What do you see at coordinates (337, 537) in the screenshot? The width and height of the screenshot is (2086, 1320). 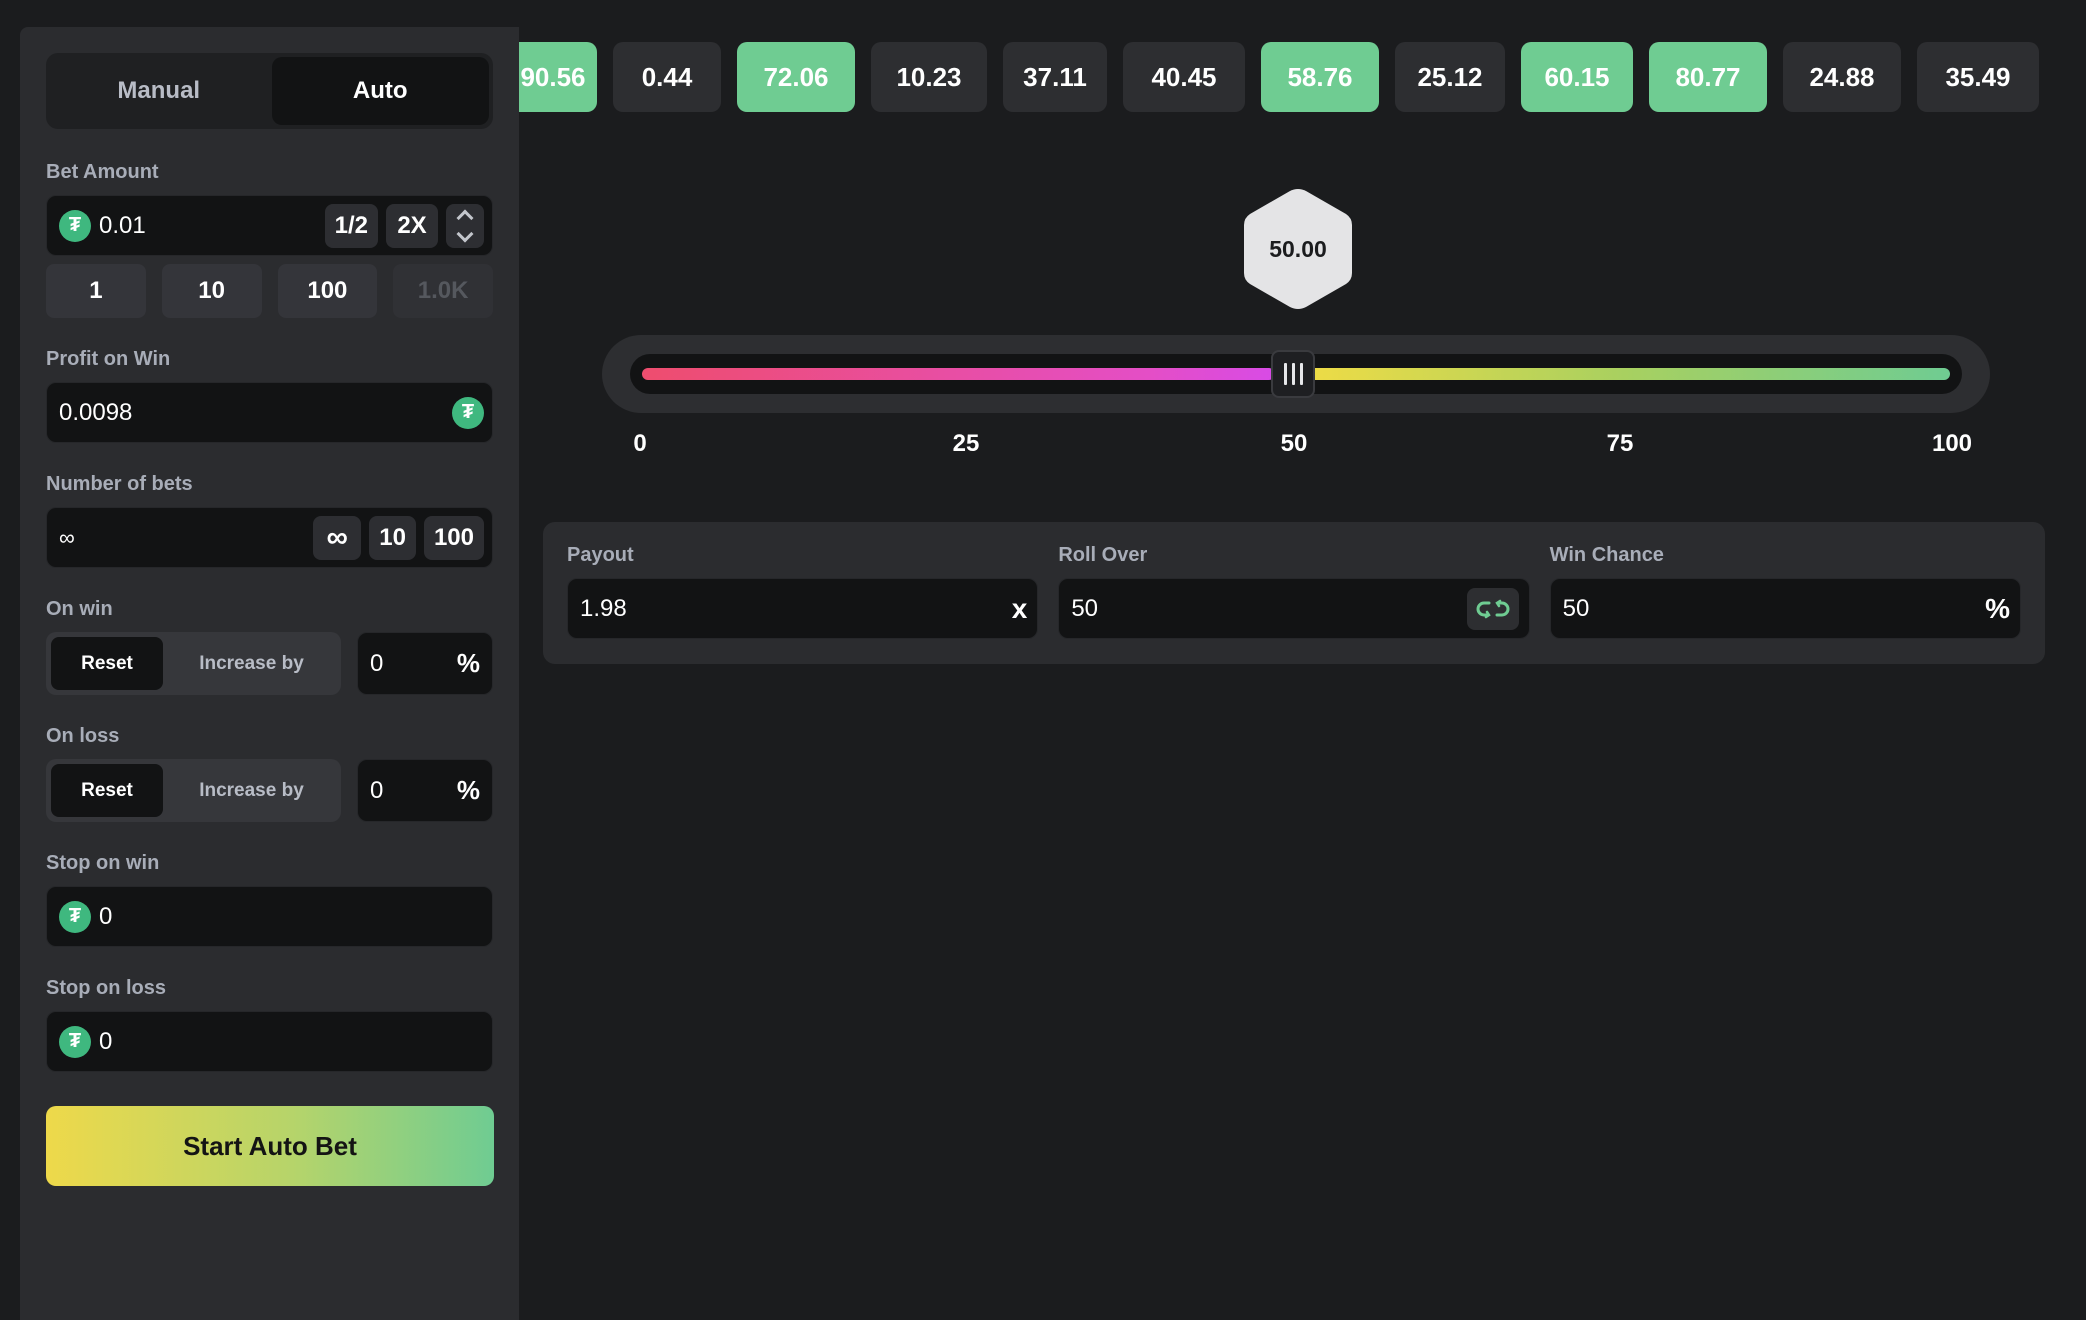 I see `infinity-bets-button: ∞` at bounding box center [337, 537].